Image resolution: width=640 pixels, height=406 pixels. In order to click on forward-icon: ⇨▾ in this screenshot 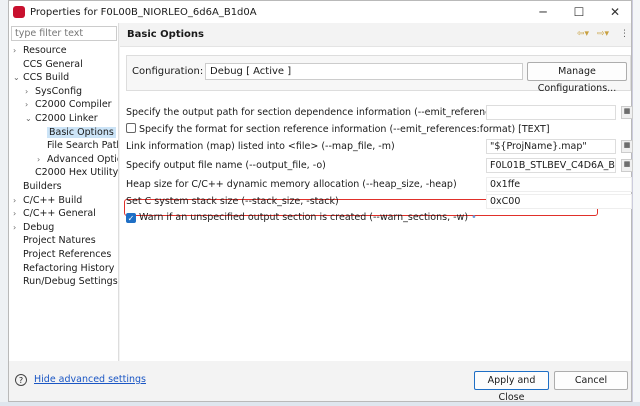, I will do `click(603, 34)`.